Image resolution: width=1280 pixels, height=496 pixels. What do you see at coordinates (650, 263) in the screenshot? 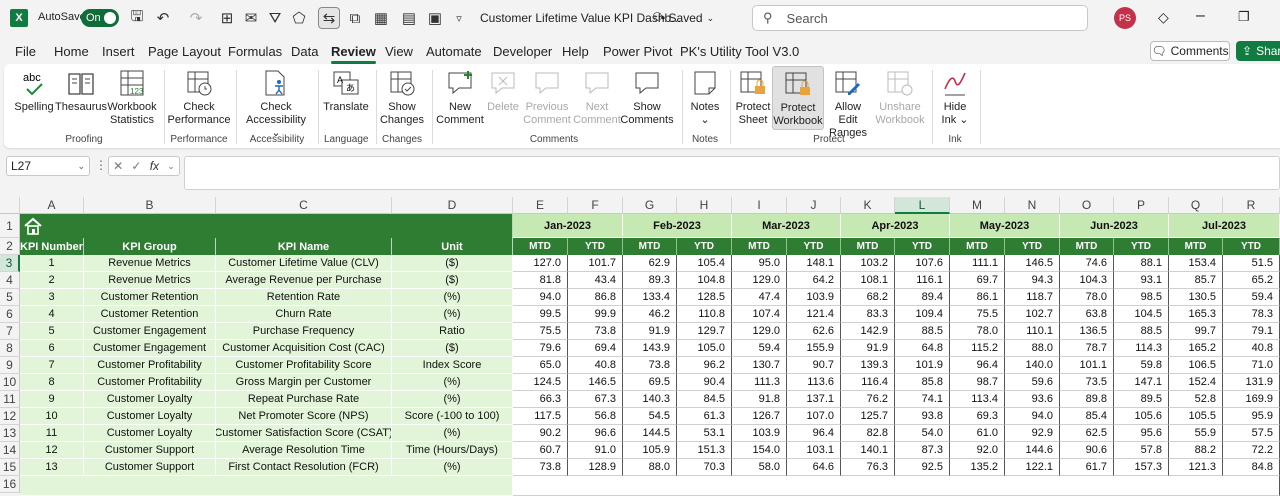
I see `mtd-value: 62.9` at bounding box center [650, 263].